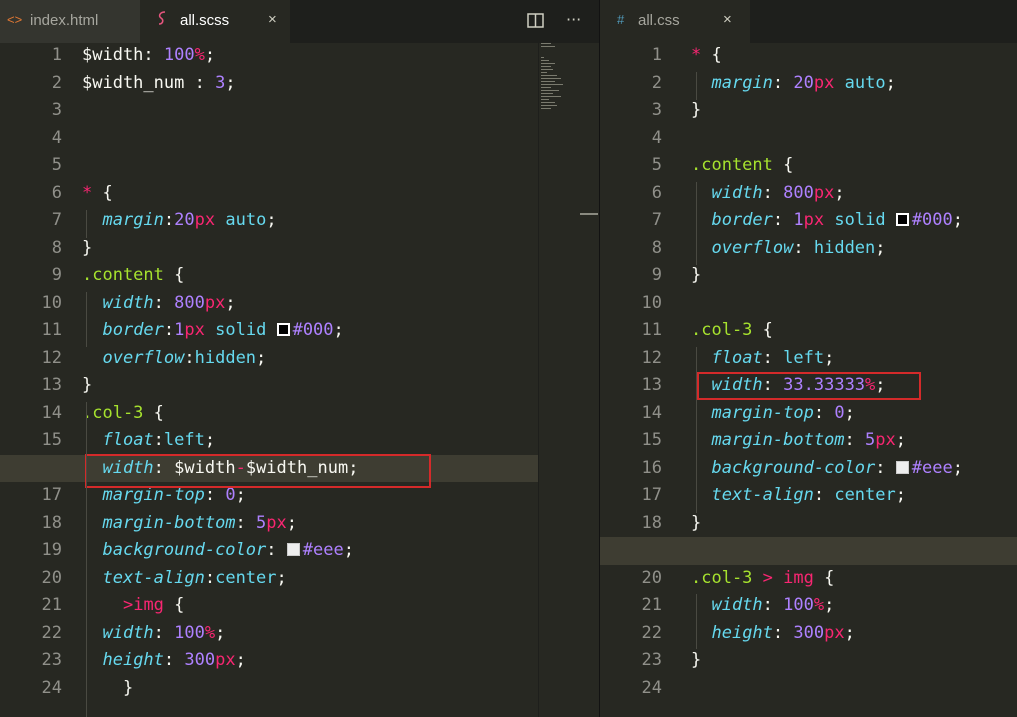 Image resolution: width=1017 pixels, height=717 pixels. What do you see at coordinates (70, 21) in the screenshot?
I see `tab-index-html: <> index.html` at bounding box center [70, 21].